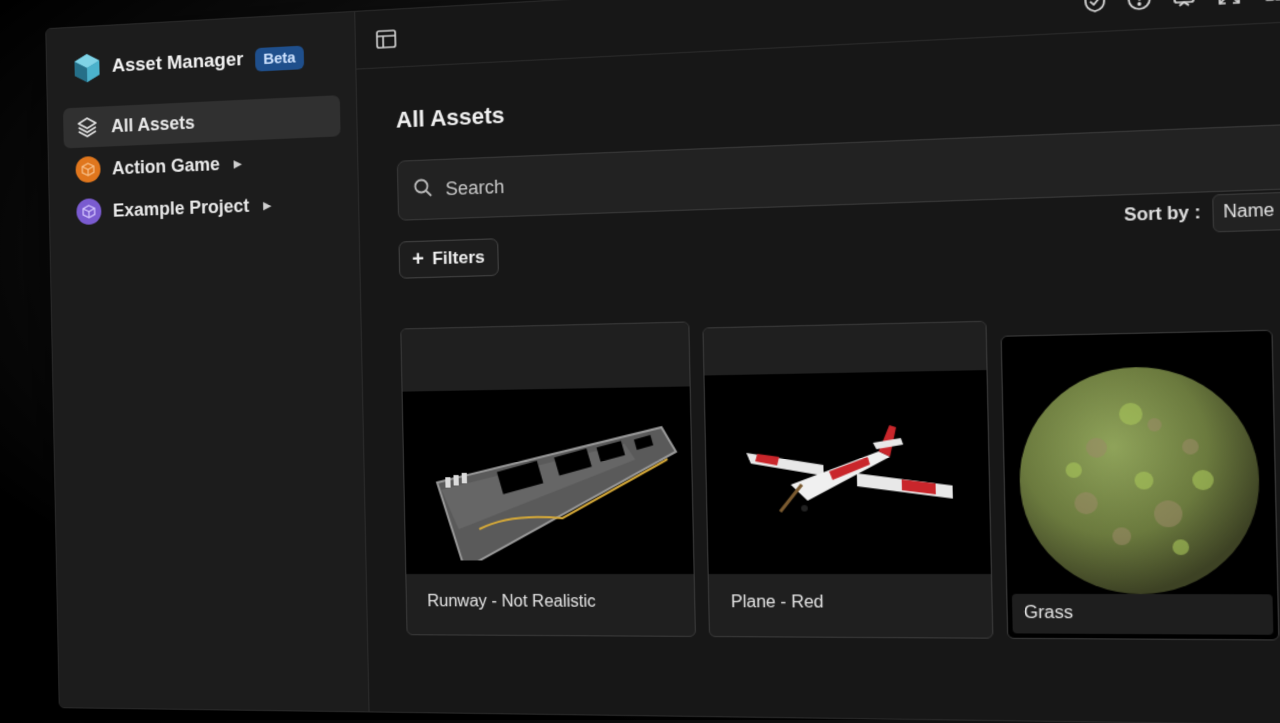  I want to click on layers-icon, so click(87, 127).